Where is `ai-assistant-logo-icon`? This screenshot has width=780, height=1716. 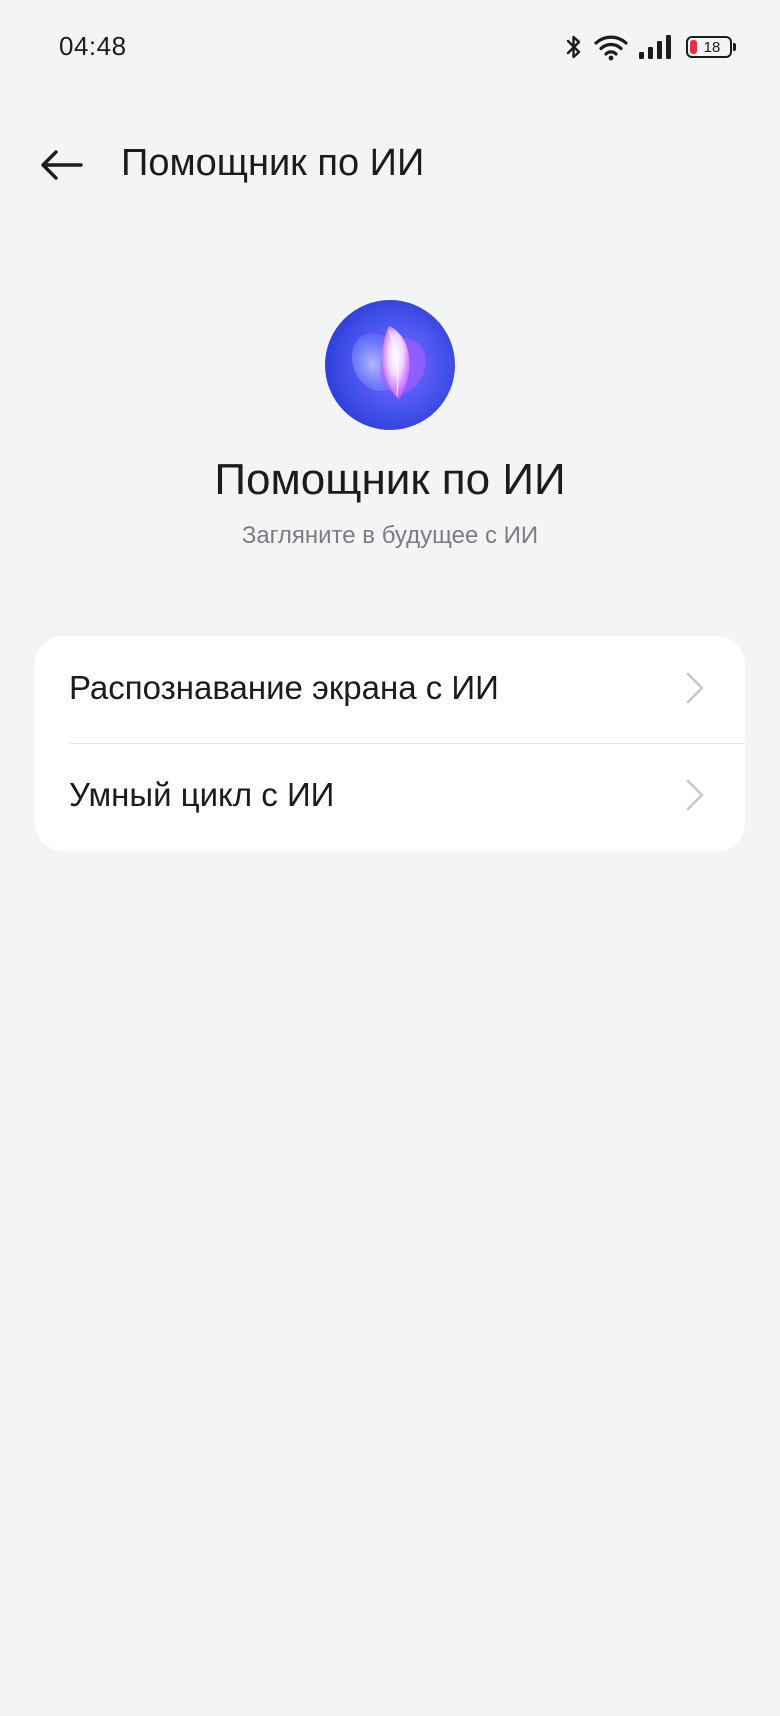
ai-assistant-logo-icon is located at coordinates (390, 365).